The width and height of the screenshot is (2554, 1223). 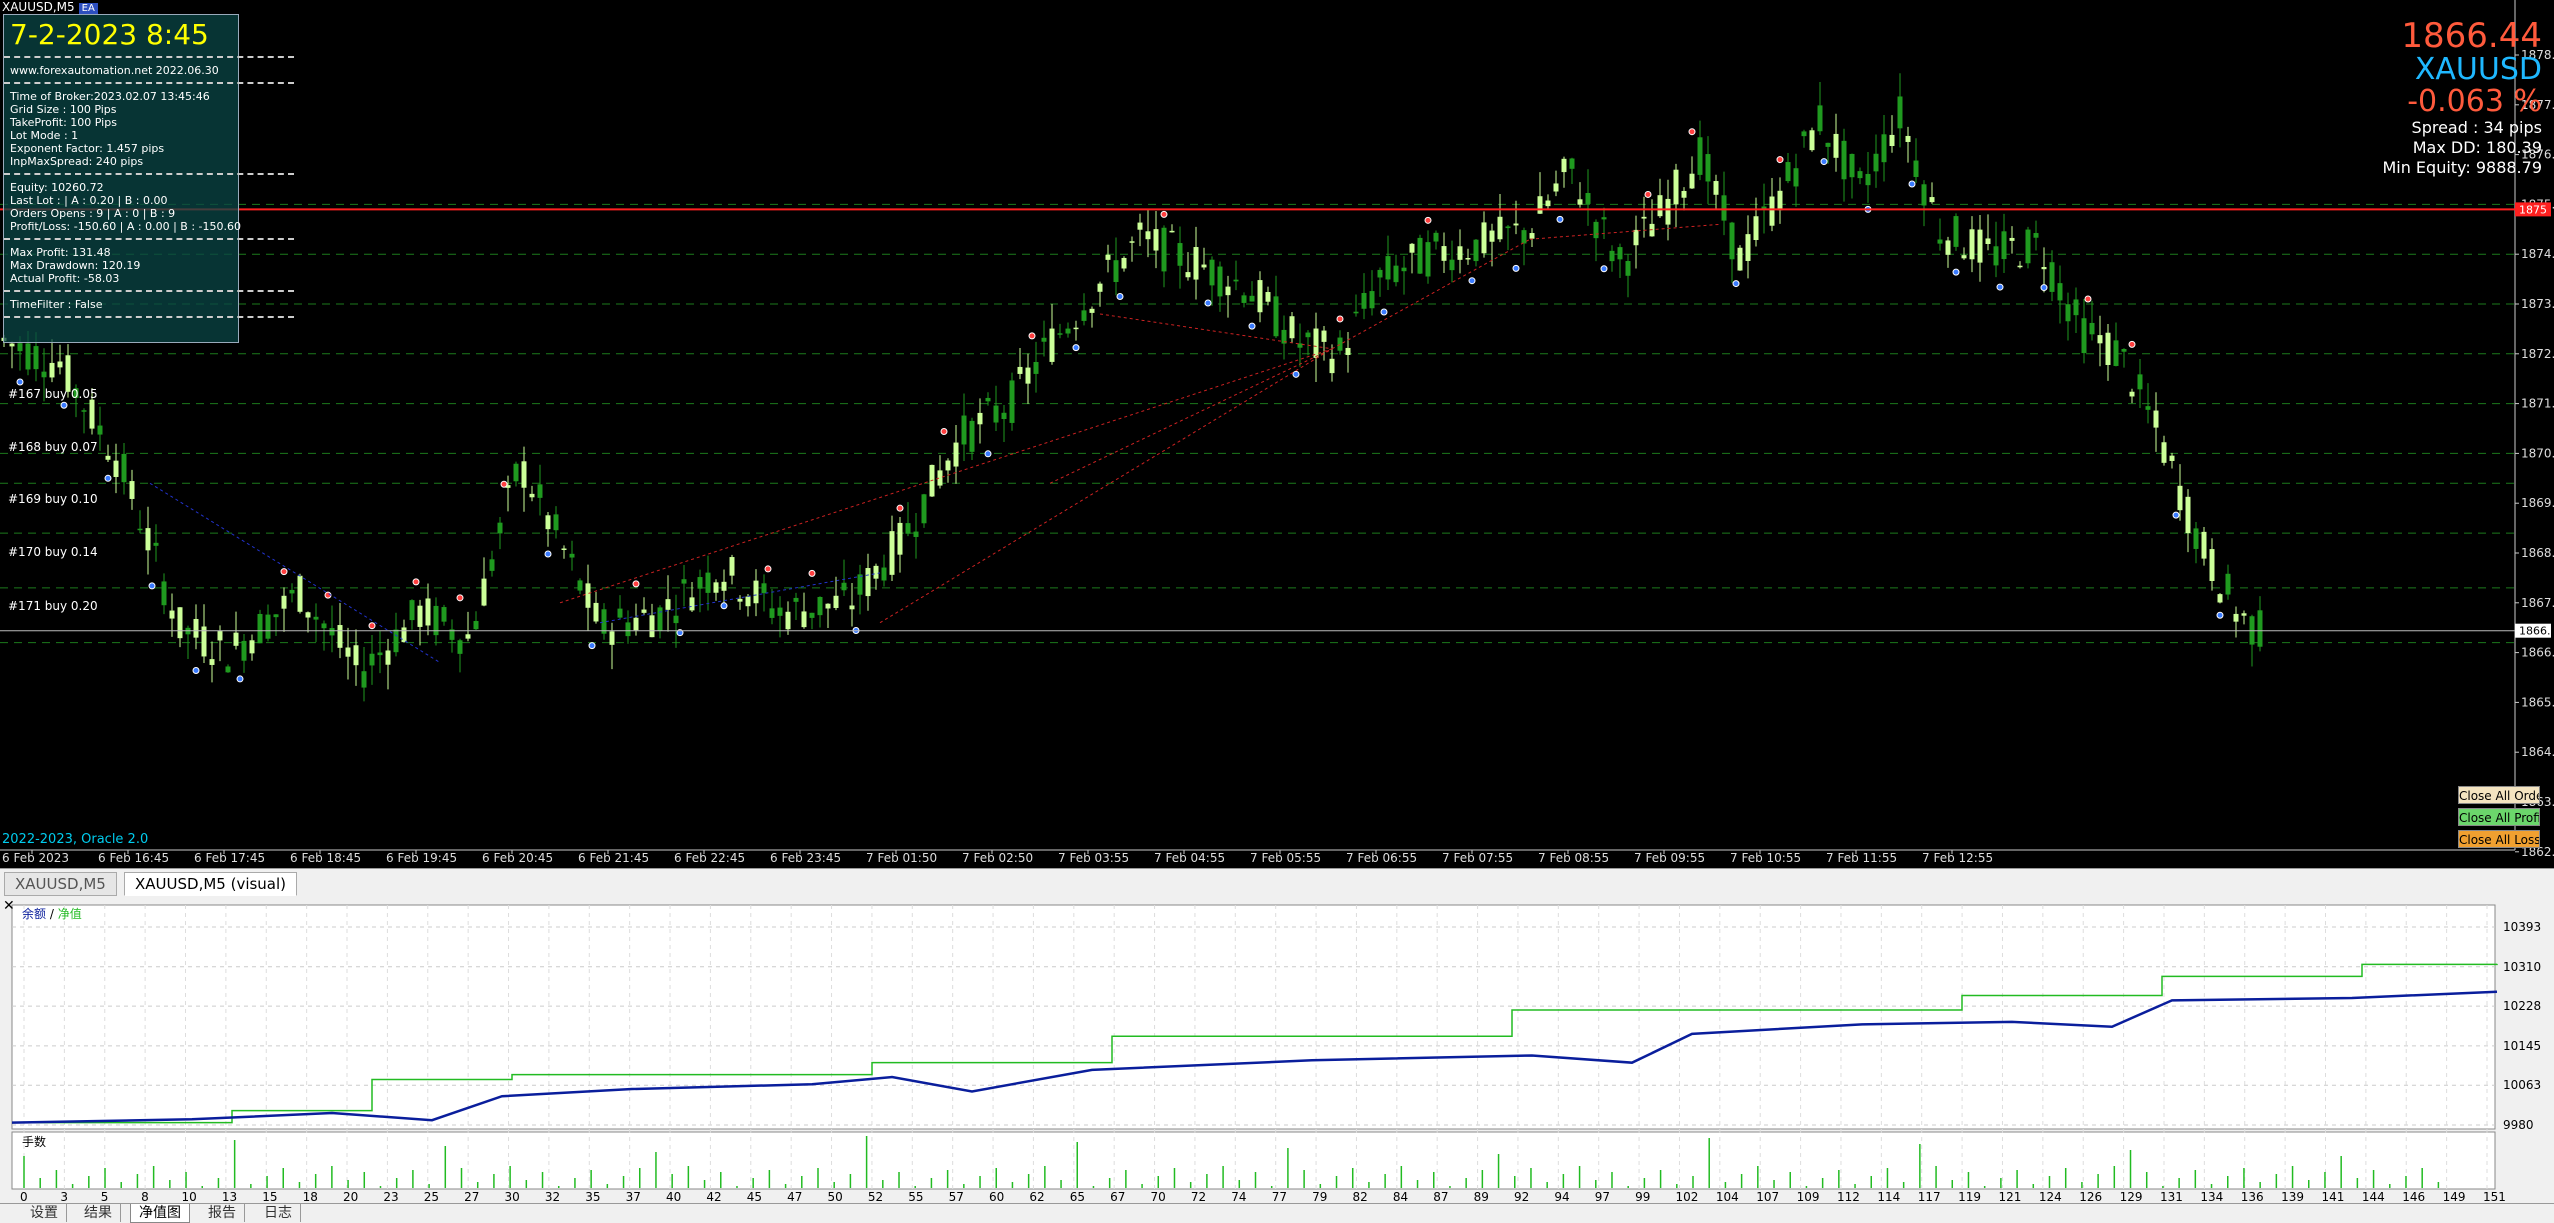 I want to click on time-tick-label: 7 Feb 03:55, so click(x=1093, y=858).